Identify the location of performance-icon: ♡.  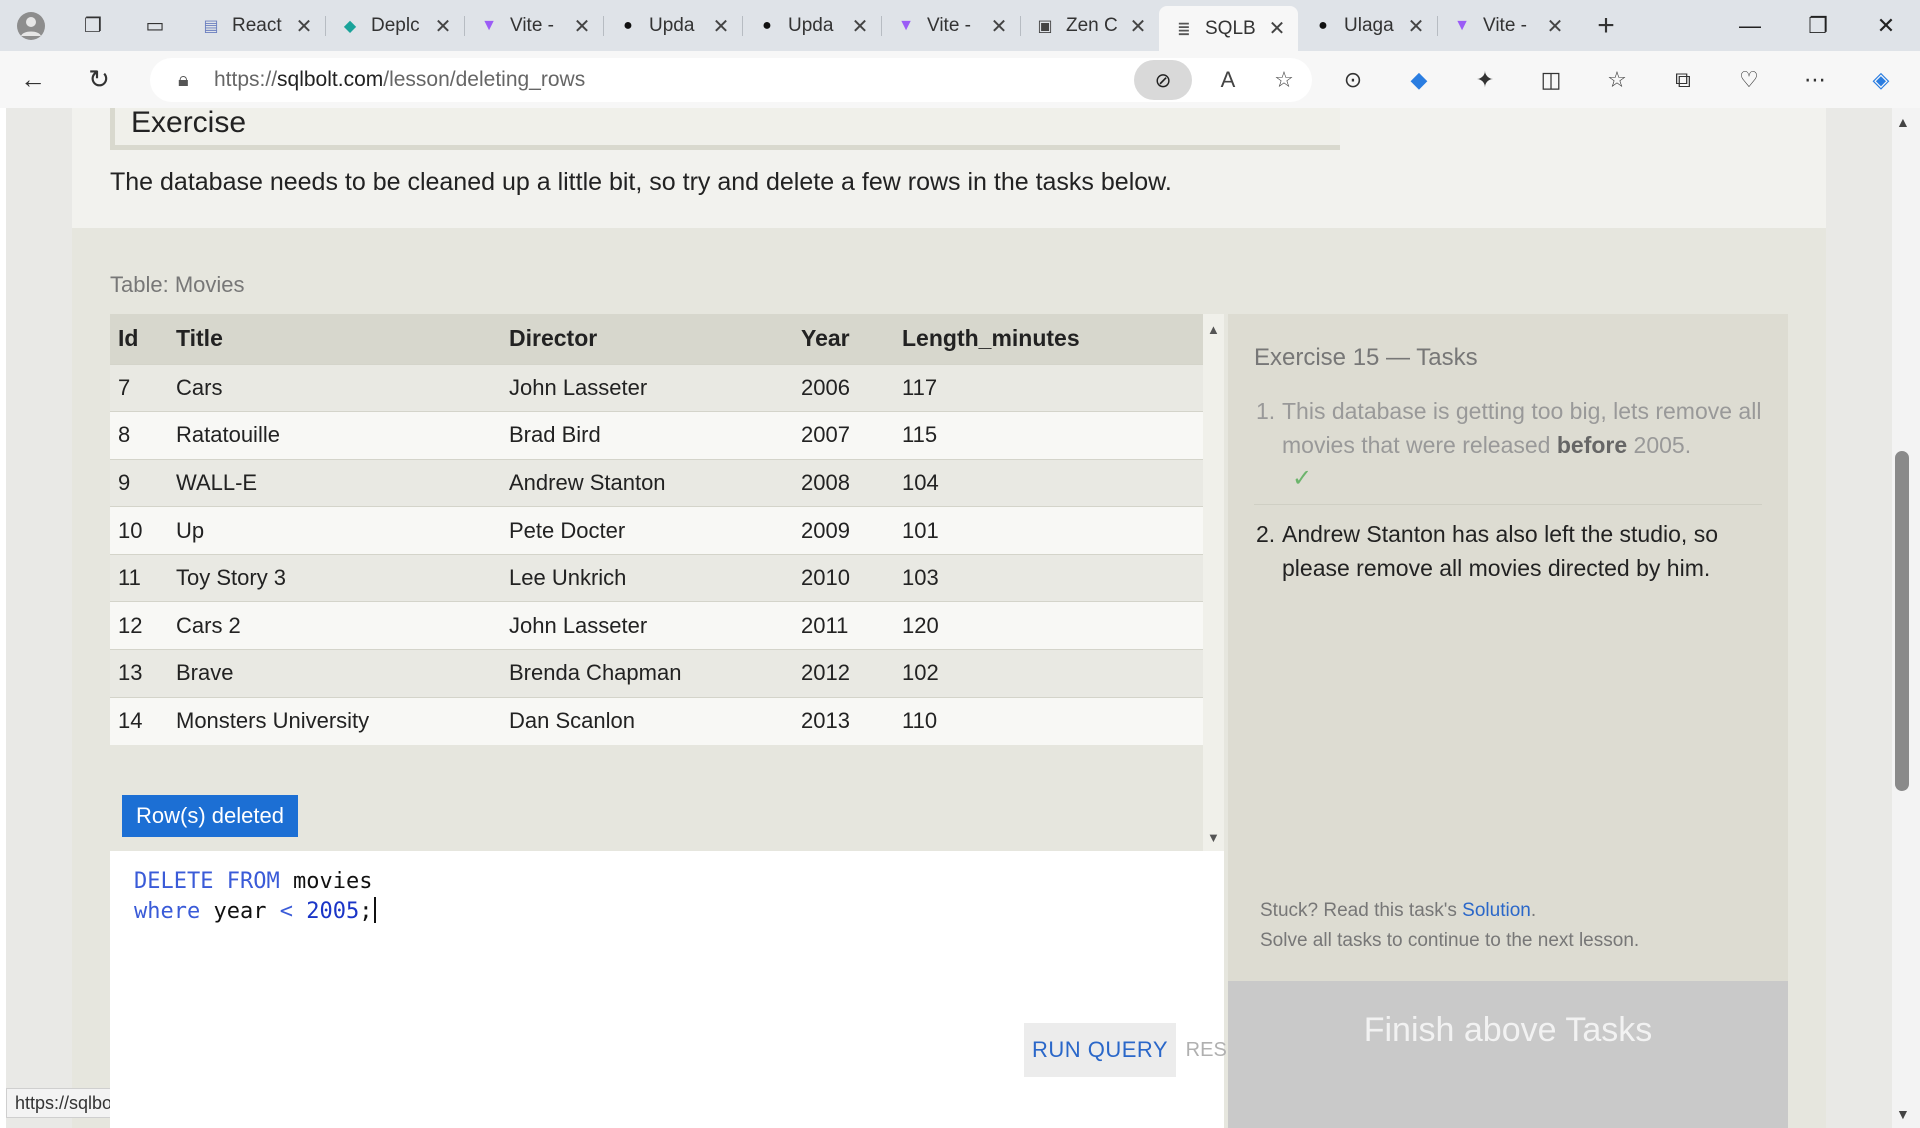
(1749, 79).